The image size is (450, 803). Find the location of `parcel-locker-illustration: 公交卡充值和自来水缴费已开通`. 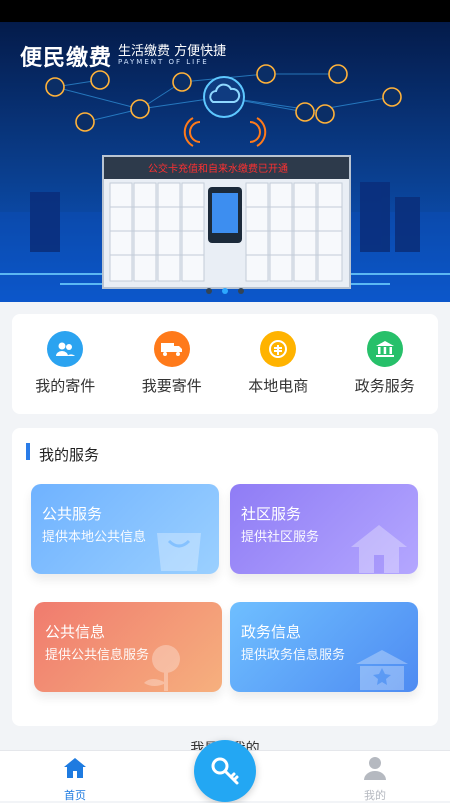

parcel-locker-illustration: 公交卡充值和自来水缴费已开通 is located at coordinates (226, 222).